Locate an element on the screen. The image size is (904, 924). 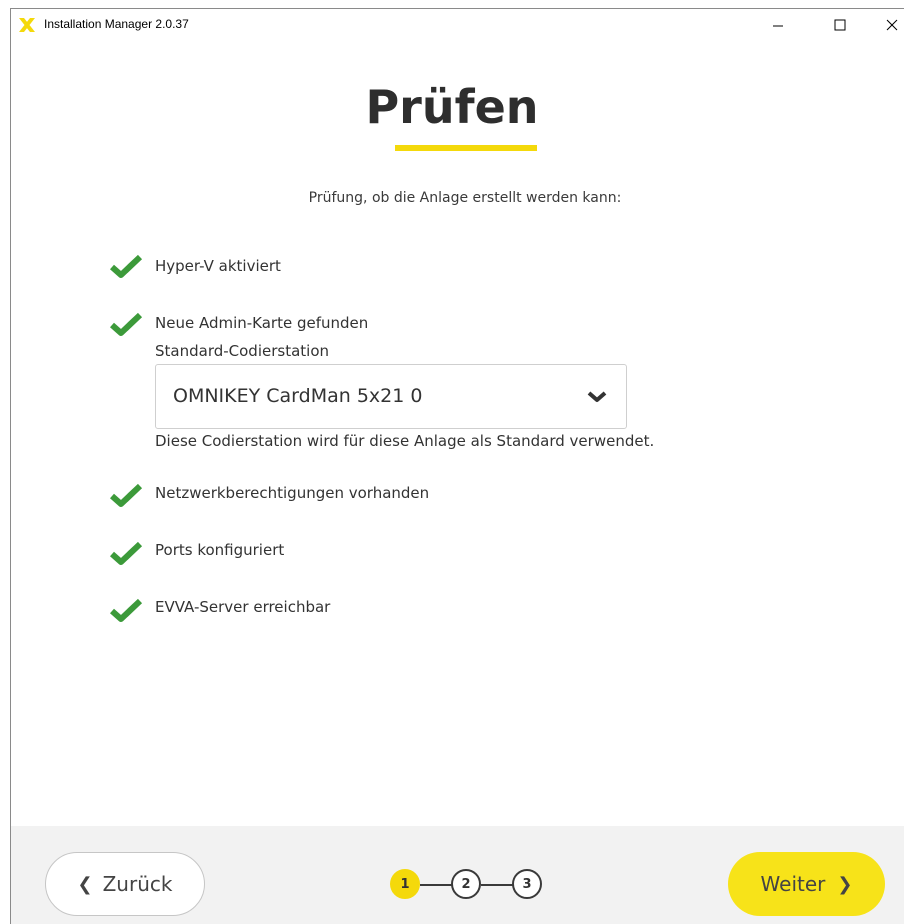
check-label-network: Netzwerkberechtigungen vorhanden is located at coordinates (292, 493).